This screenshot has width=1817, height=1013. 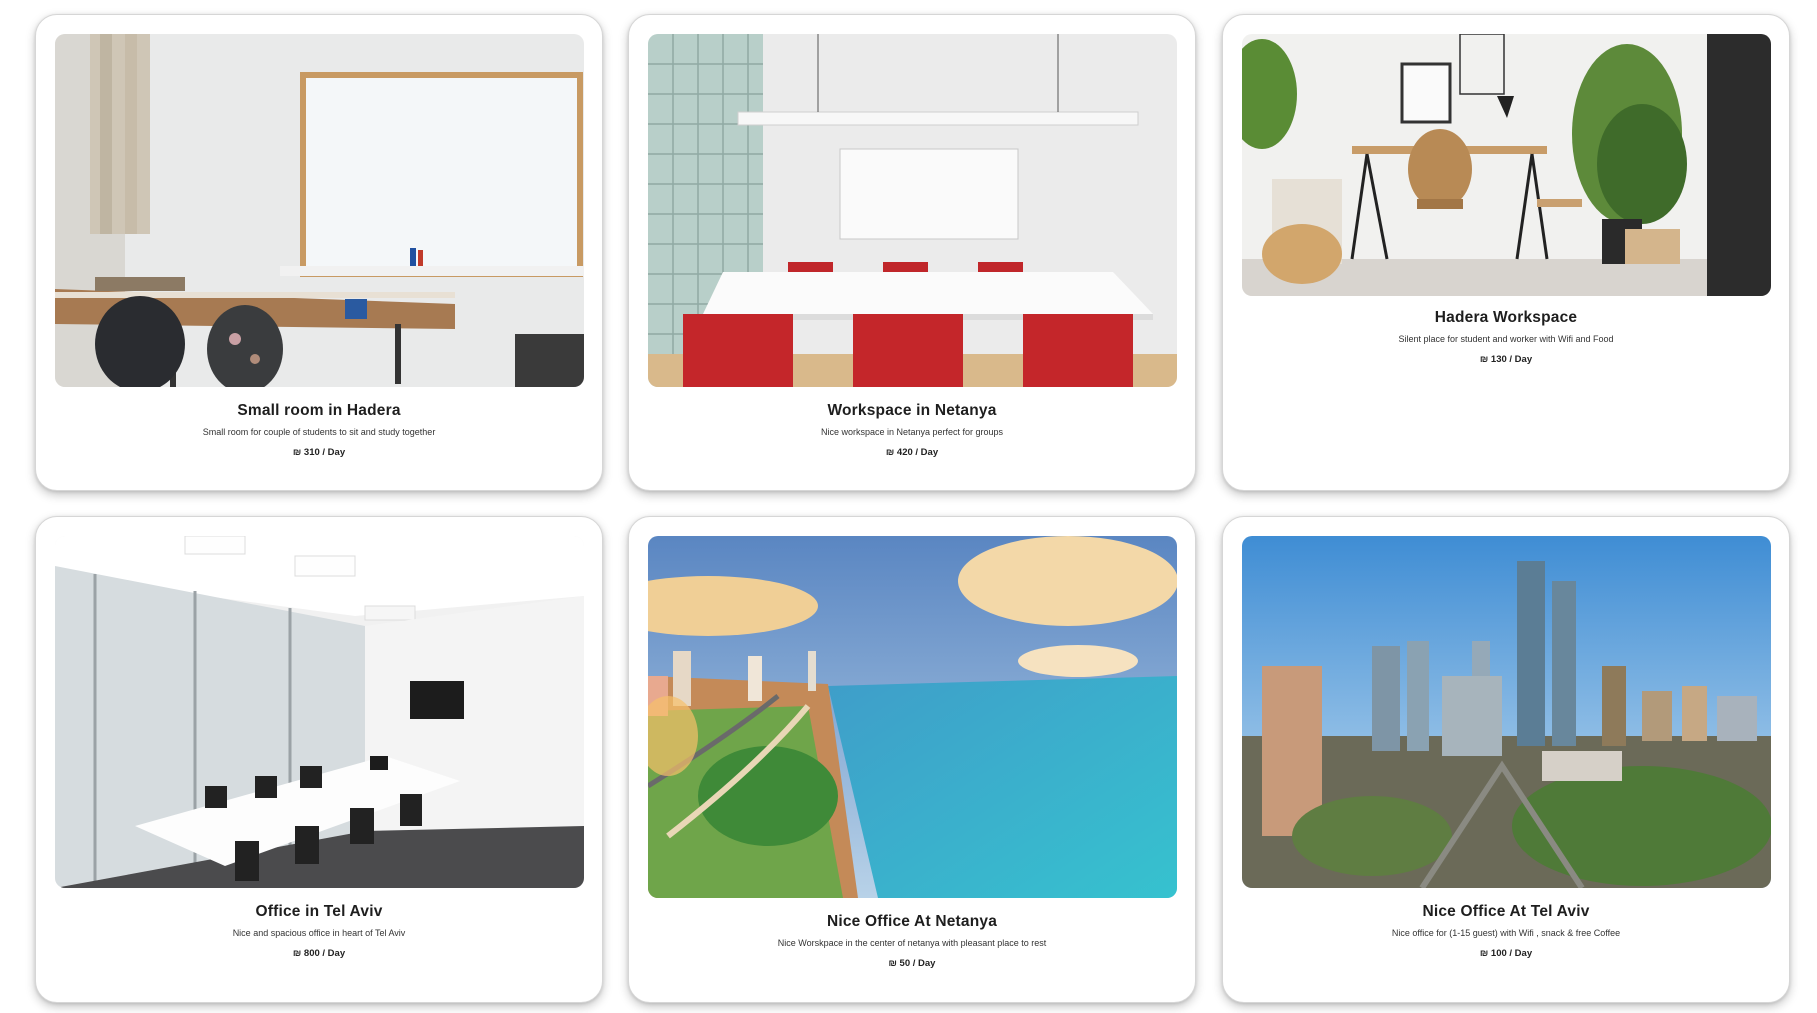 I want to click on desk-with-plants-photo, so click(x=1506, y=165).